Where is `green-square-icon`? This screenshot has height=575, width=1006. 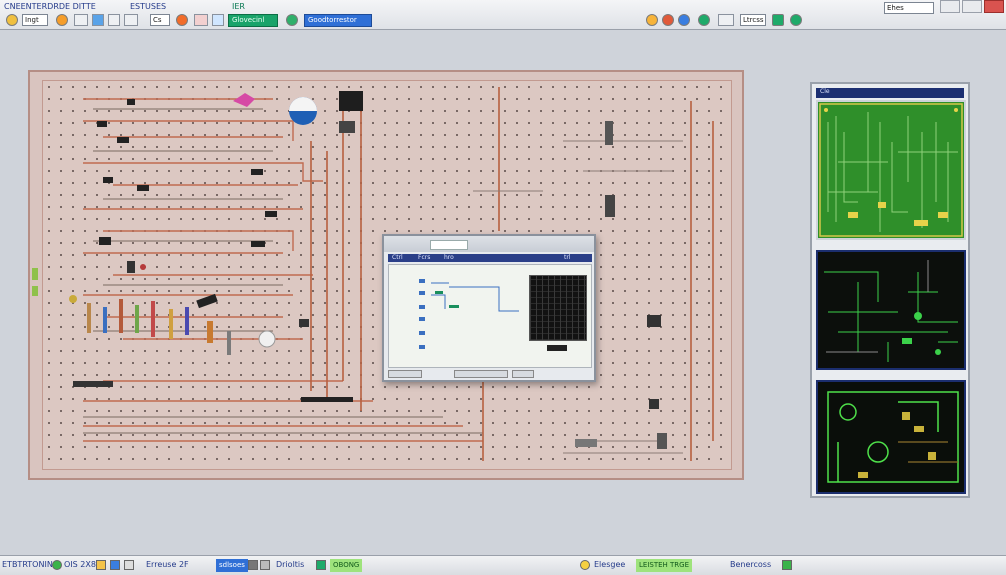
green-square-icon is located at coordinates (778, 20).